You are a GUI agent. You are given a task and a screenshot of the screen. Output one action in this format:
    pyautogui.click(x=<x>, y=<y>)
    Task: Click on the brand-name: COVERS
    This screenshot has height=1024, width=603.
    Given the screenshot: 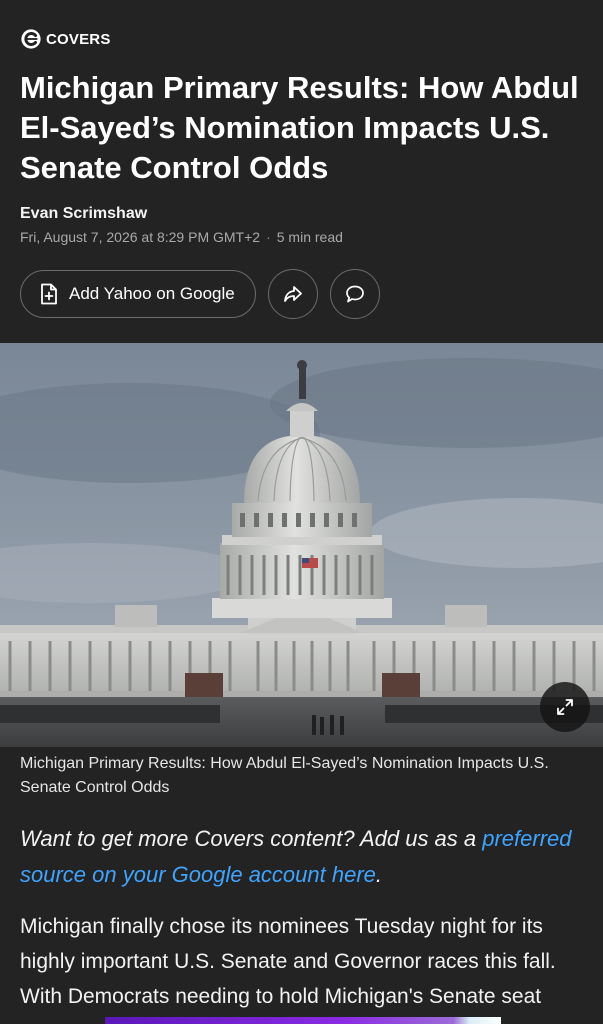 What is the action you would take?
    pyautogui.click(x=78, y=39)
    